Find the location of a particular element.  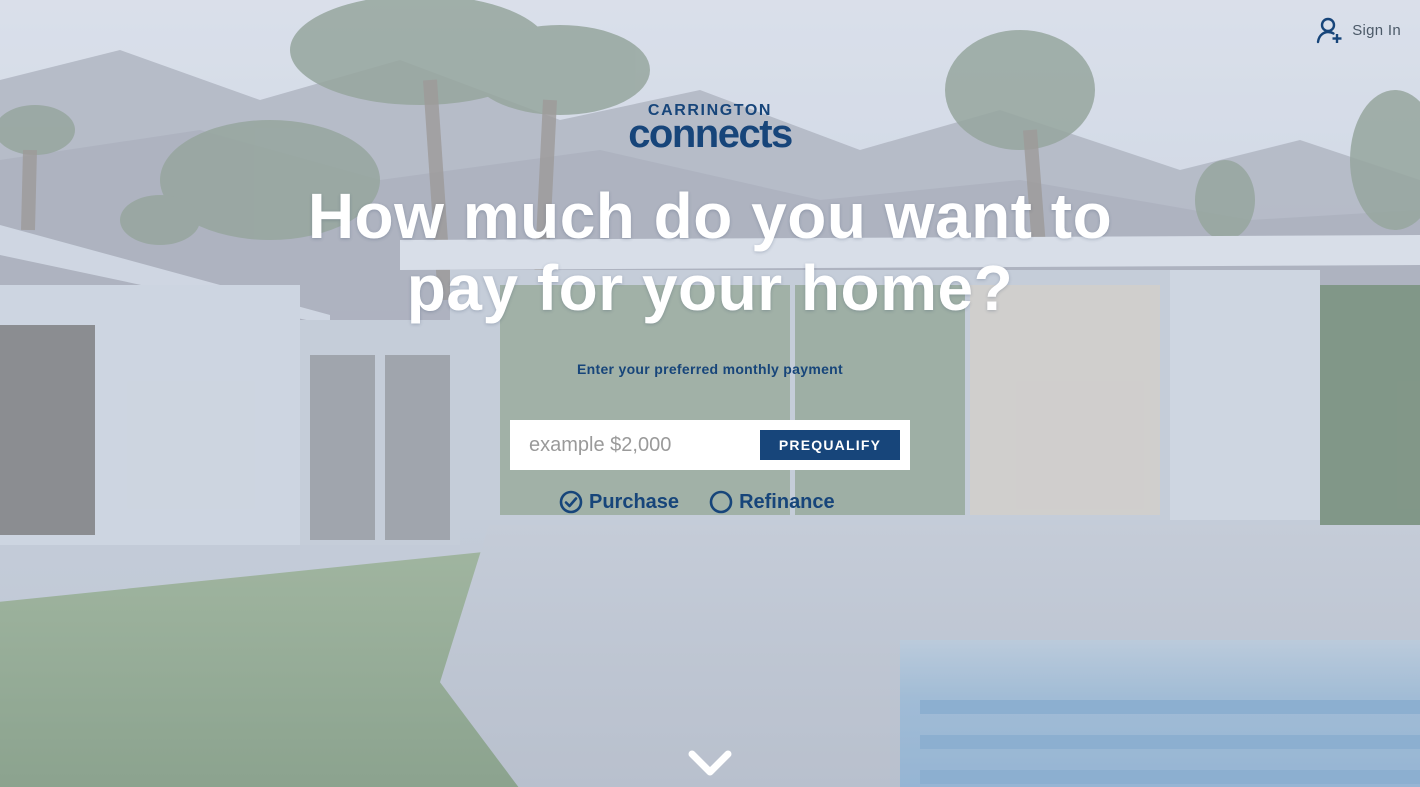

sign-in-link: Sign In is located at coordinates (1358, 30).